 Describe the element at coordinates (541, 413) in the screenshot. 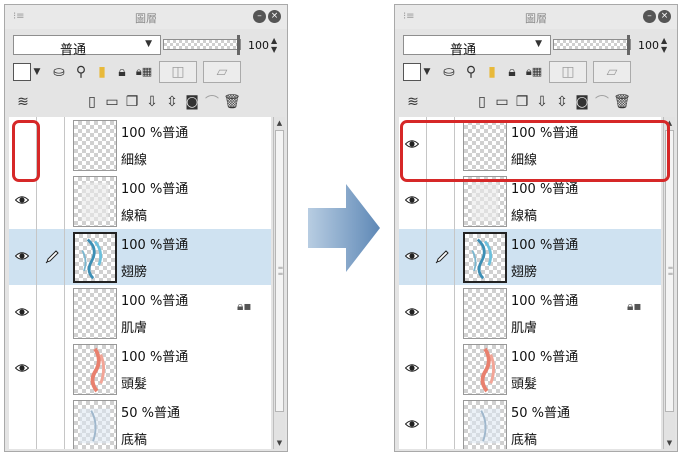

I see `layer-opacity-blend: 50 %普通` at that location.